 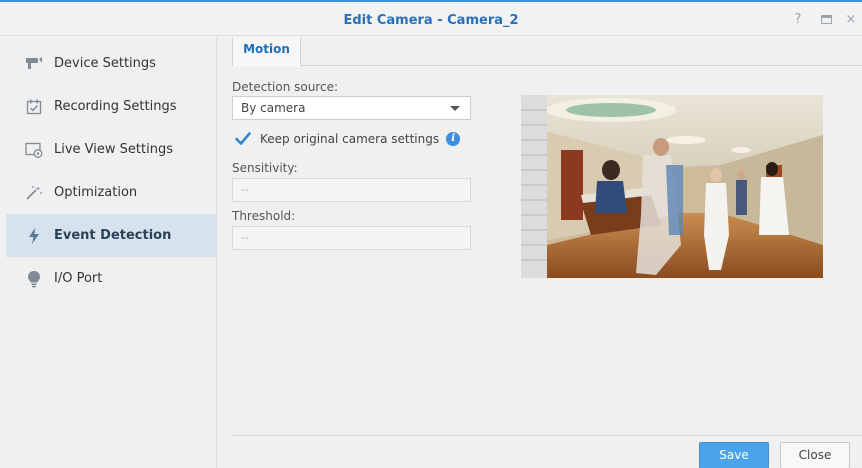 I want to click on chevron-down-icon, so click(x=455, y=108).